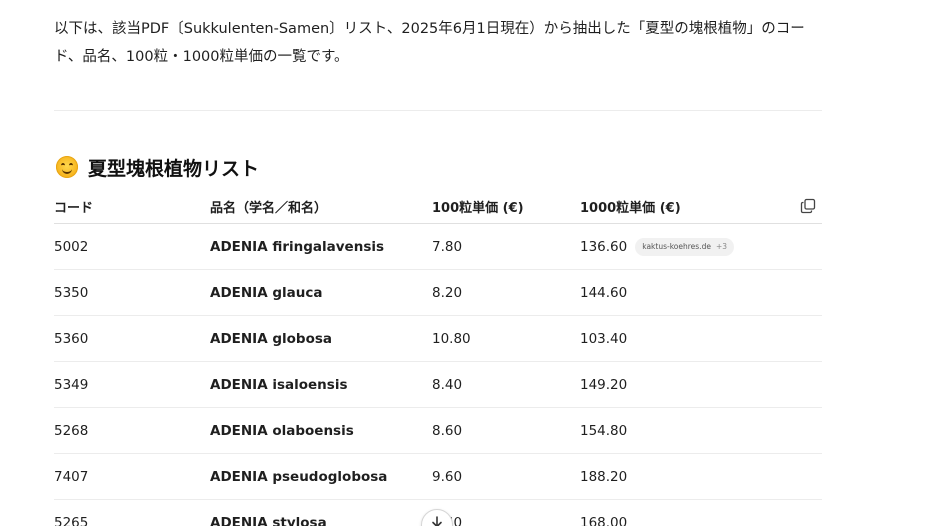 The height and width of the screenshot is (526, 944). I want to click on cell-price-1000: 188.20, so click(604, 476).